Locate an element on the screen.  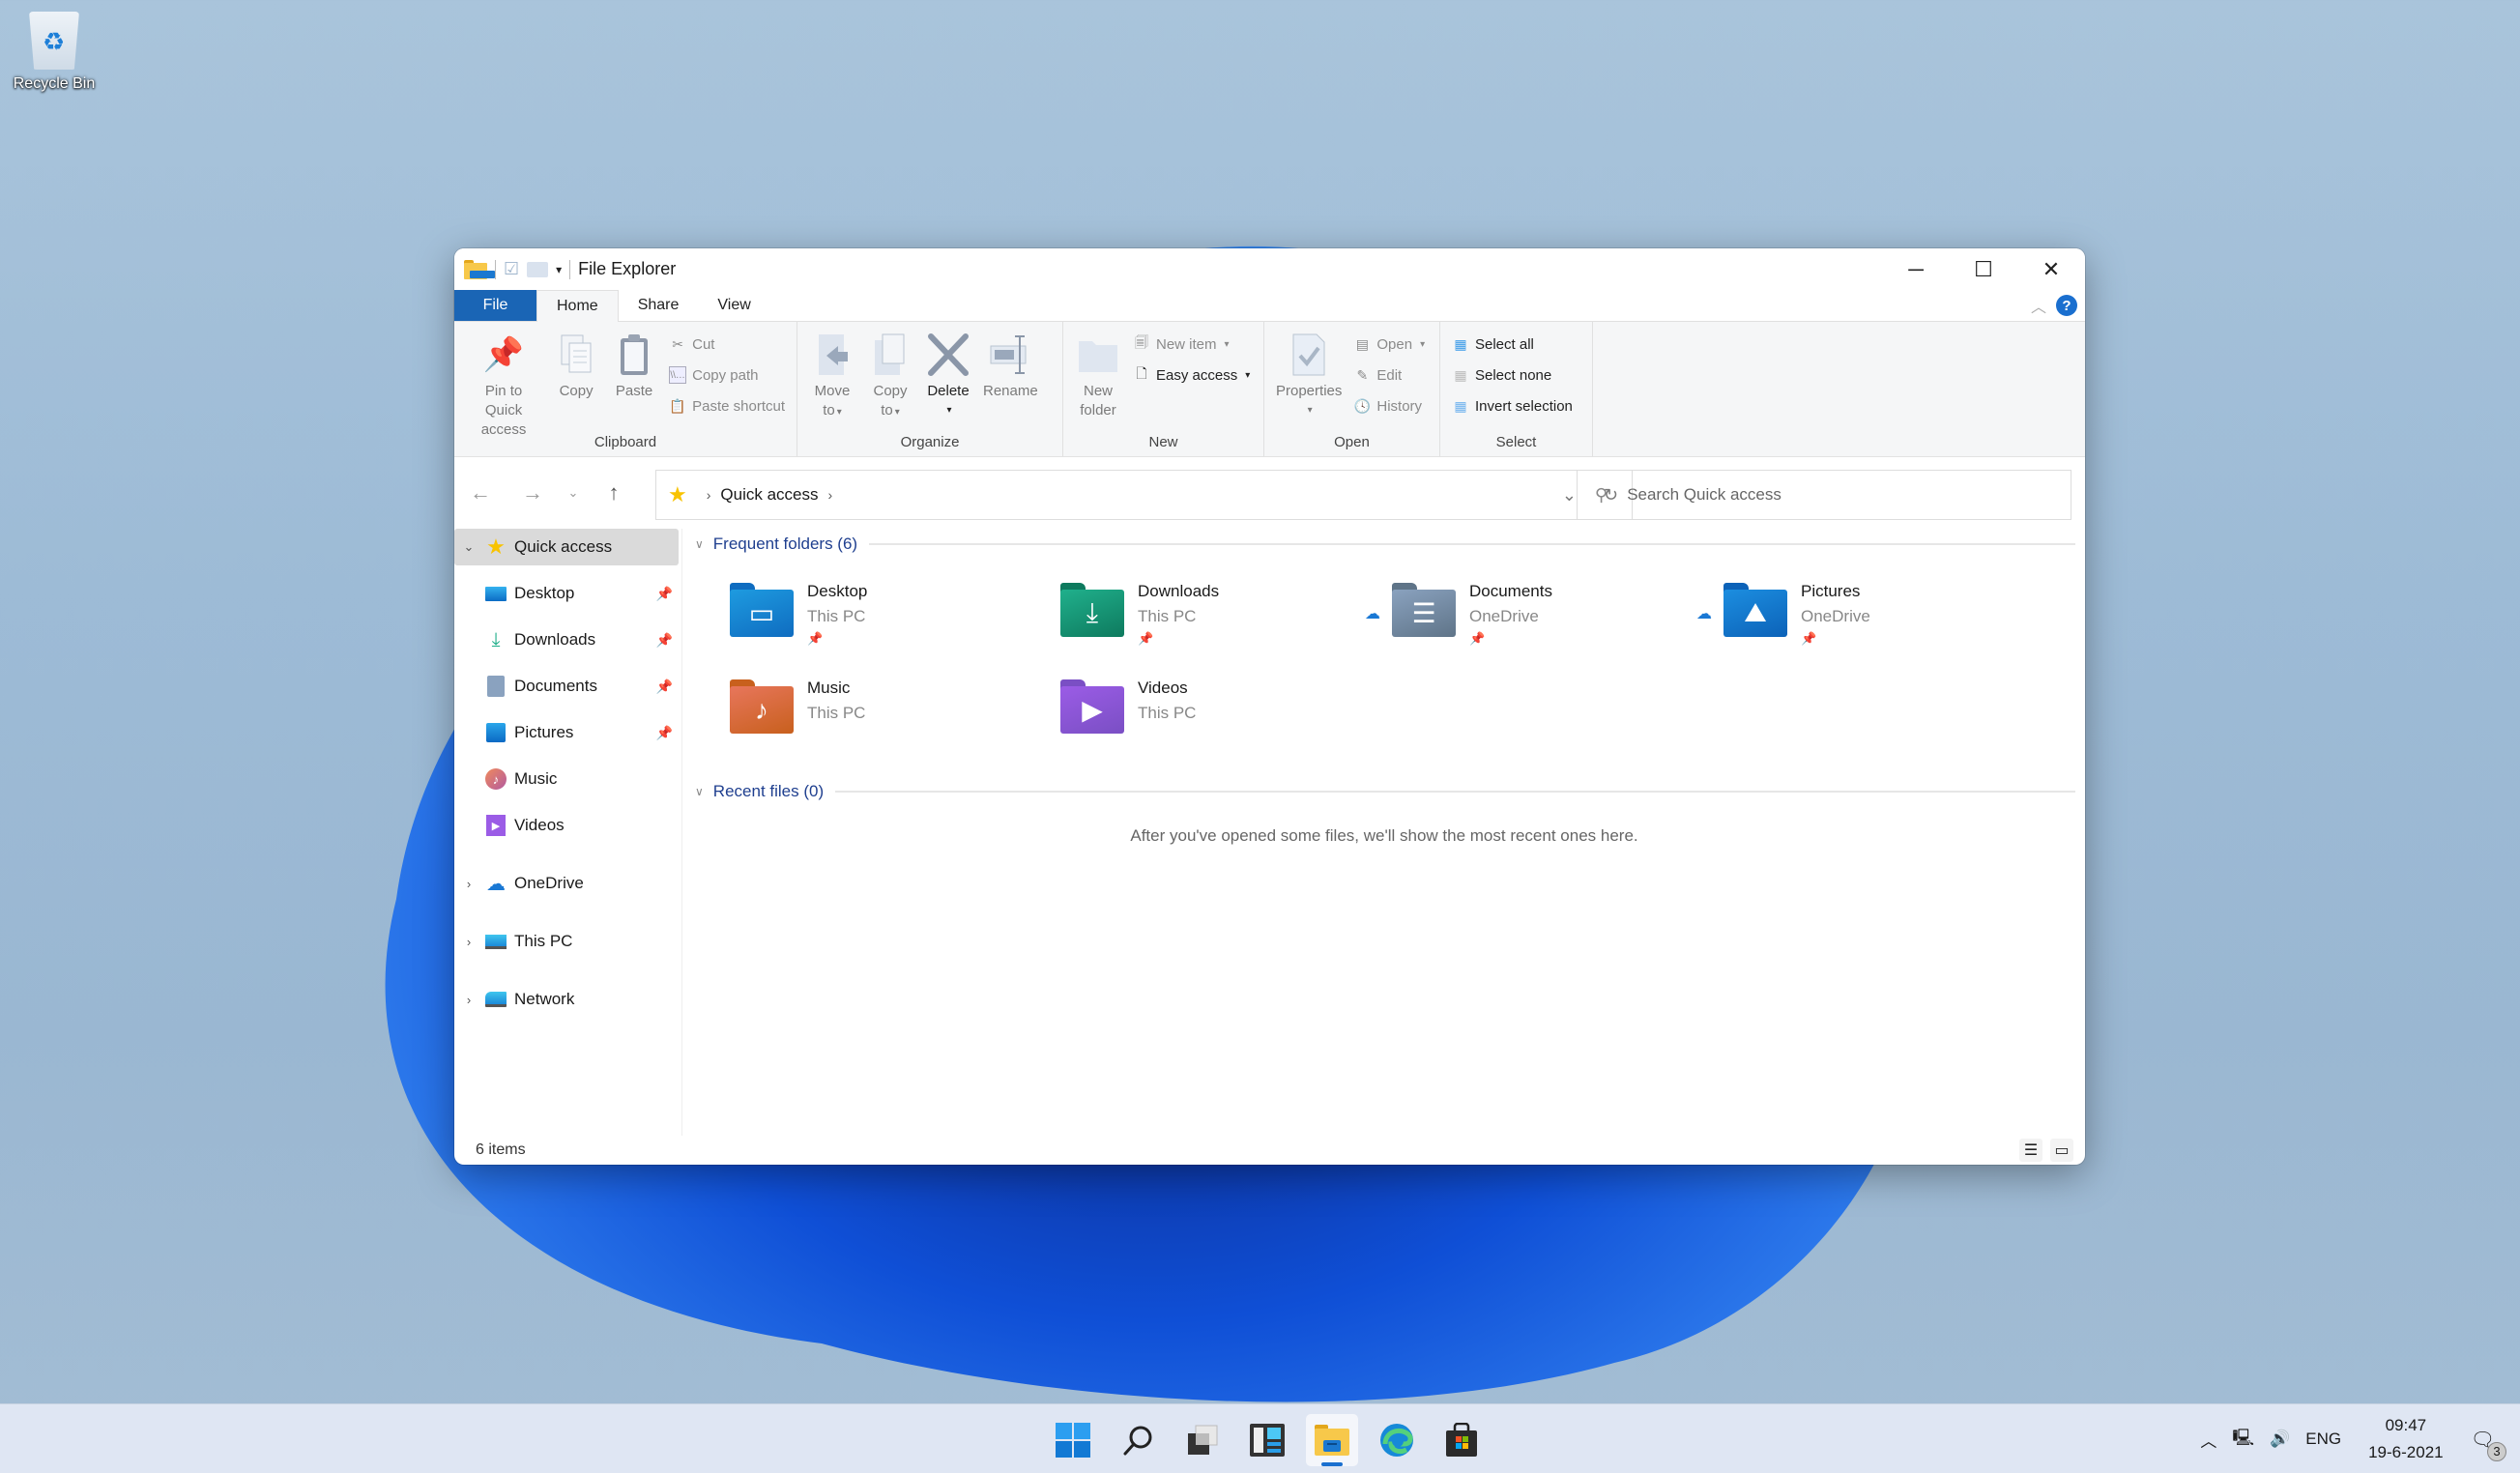
address-bar: ★ › Quick access › ⌄ ↻ is located at coordinates (1144, 495).